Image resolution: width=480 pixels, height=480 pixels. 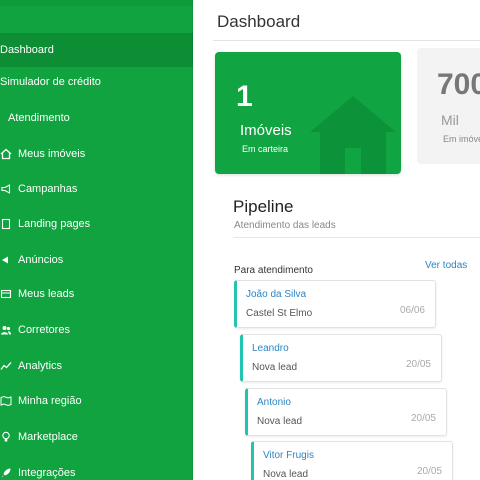 What do you see at coordinates (6, 437) in the screenshot?
I see `lightbulb-icon` at bounding box center [6, 437].